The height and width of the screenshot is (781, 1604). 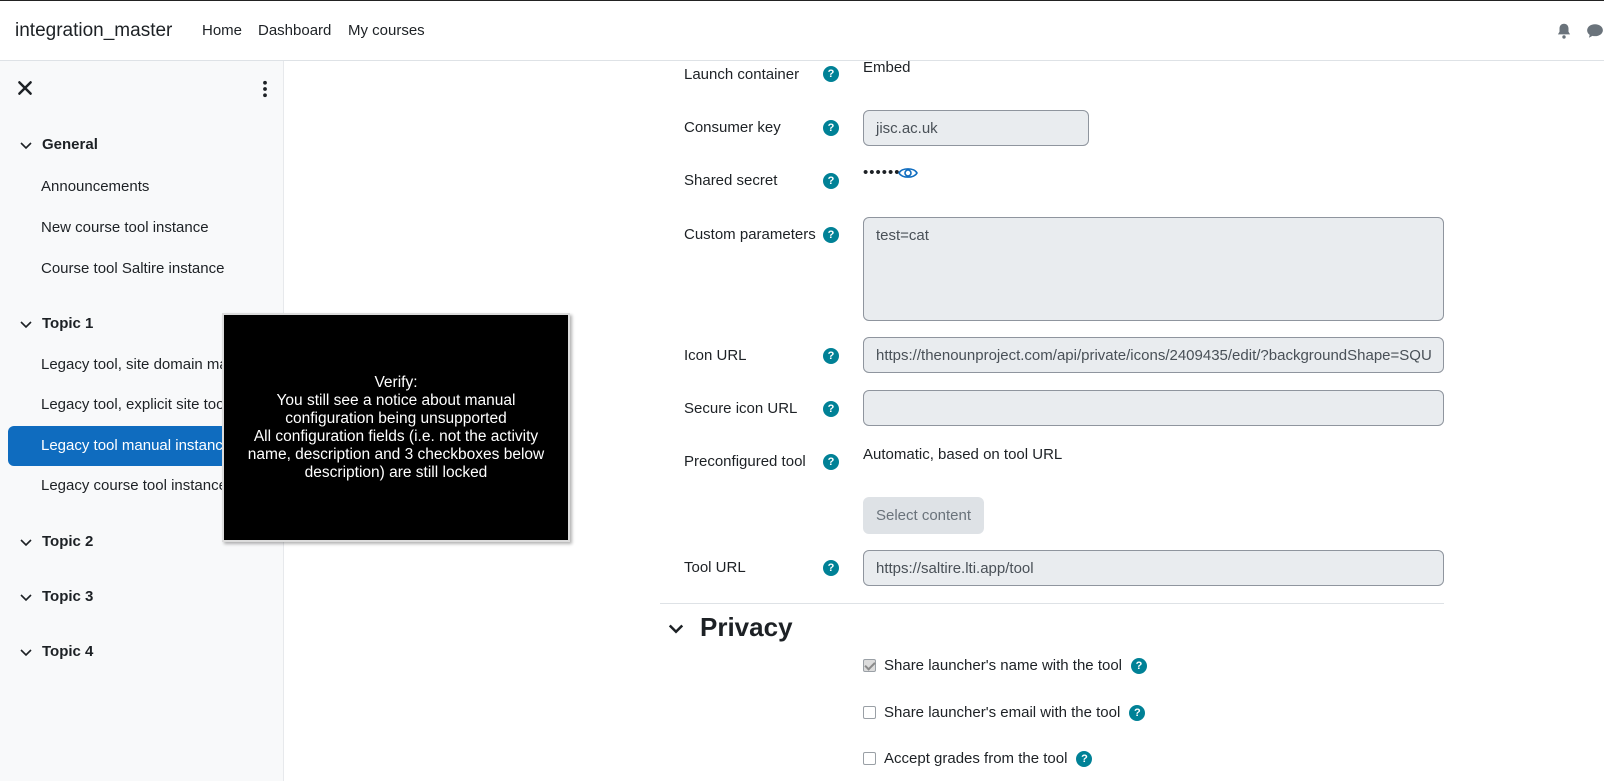 I want to click on section-topic-1: Topic 1, so click(x=55, y=323).